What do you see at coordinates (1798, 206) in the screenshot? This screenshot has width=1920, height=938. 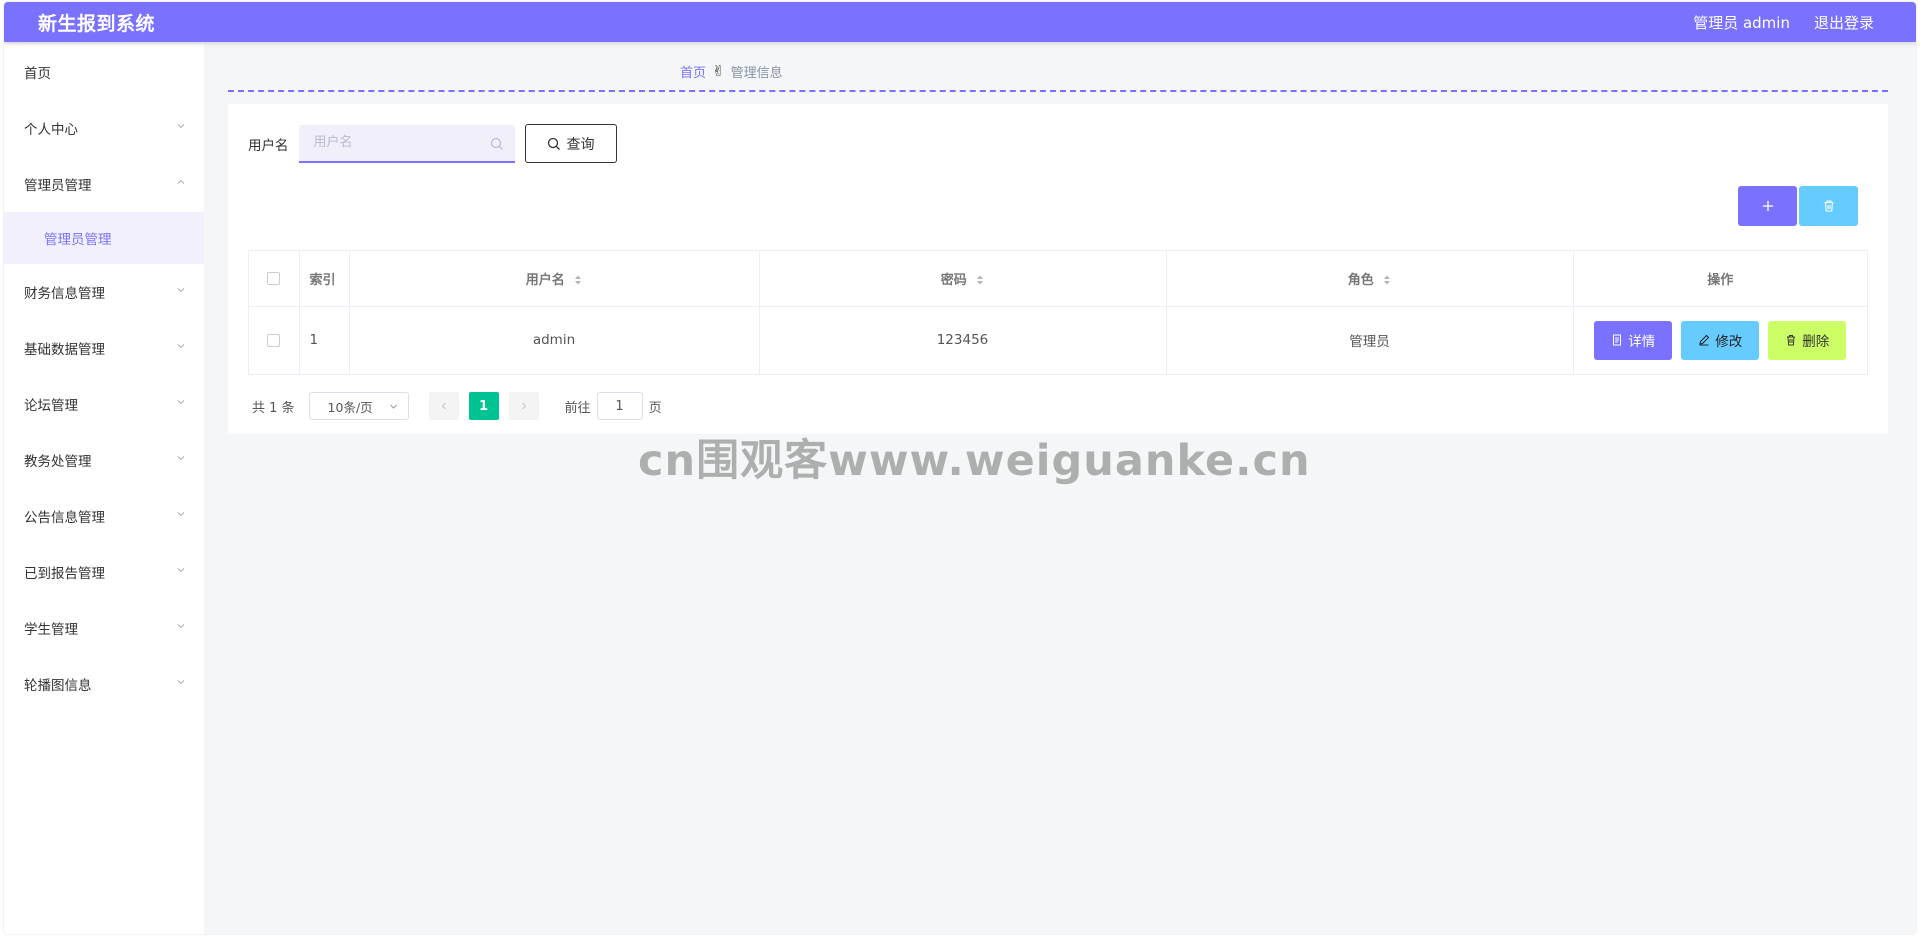 I see `toolbar-actions` at bounding box center [1798, 206].